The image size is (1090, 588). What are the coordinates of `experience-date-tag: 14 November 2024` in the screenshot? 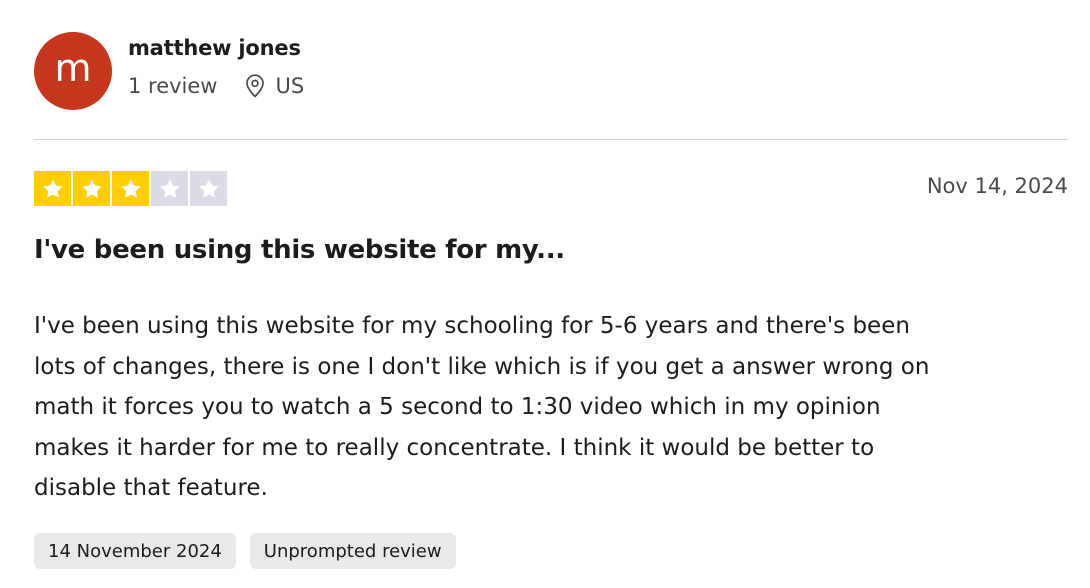 It's located at (135, 551).